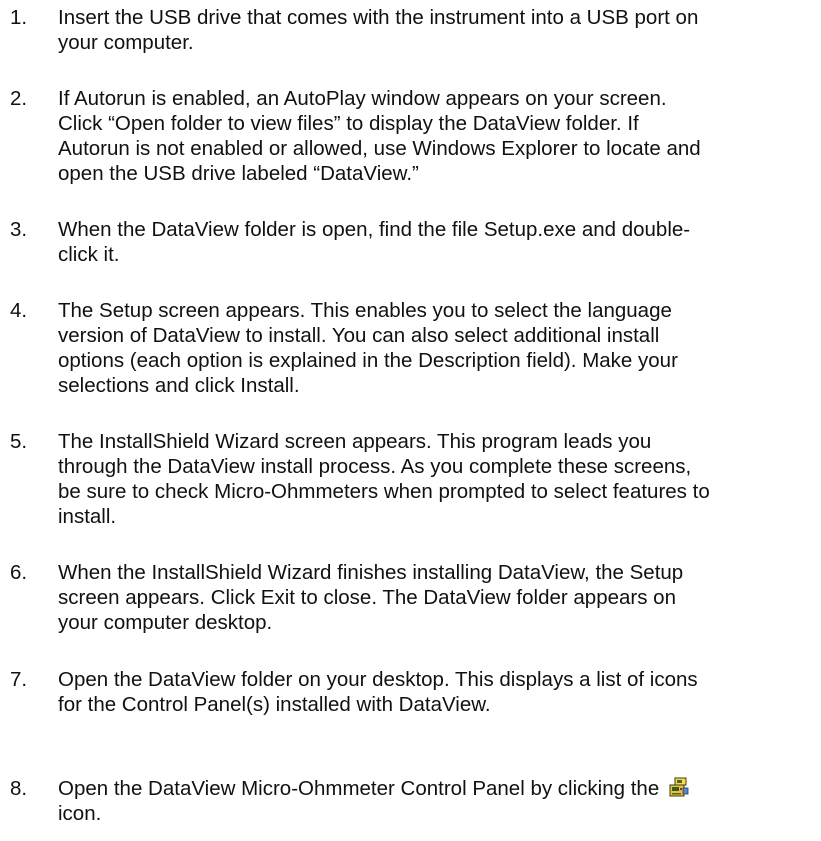 This screenshot has width=821, height=841. I want to click on step-number: 7., so click(19, 679).